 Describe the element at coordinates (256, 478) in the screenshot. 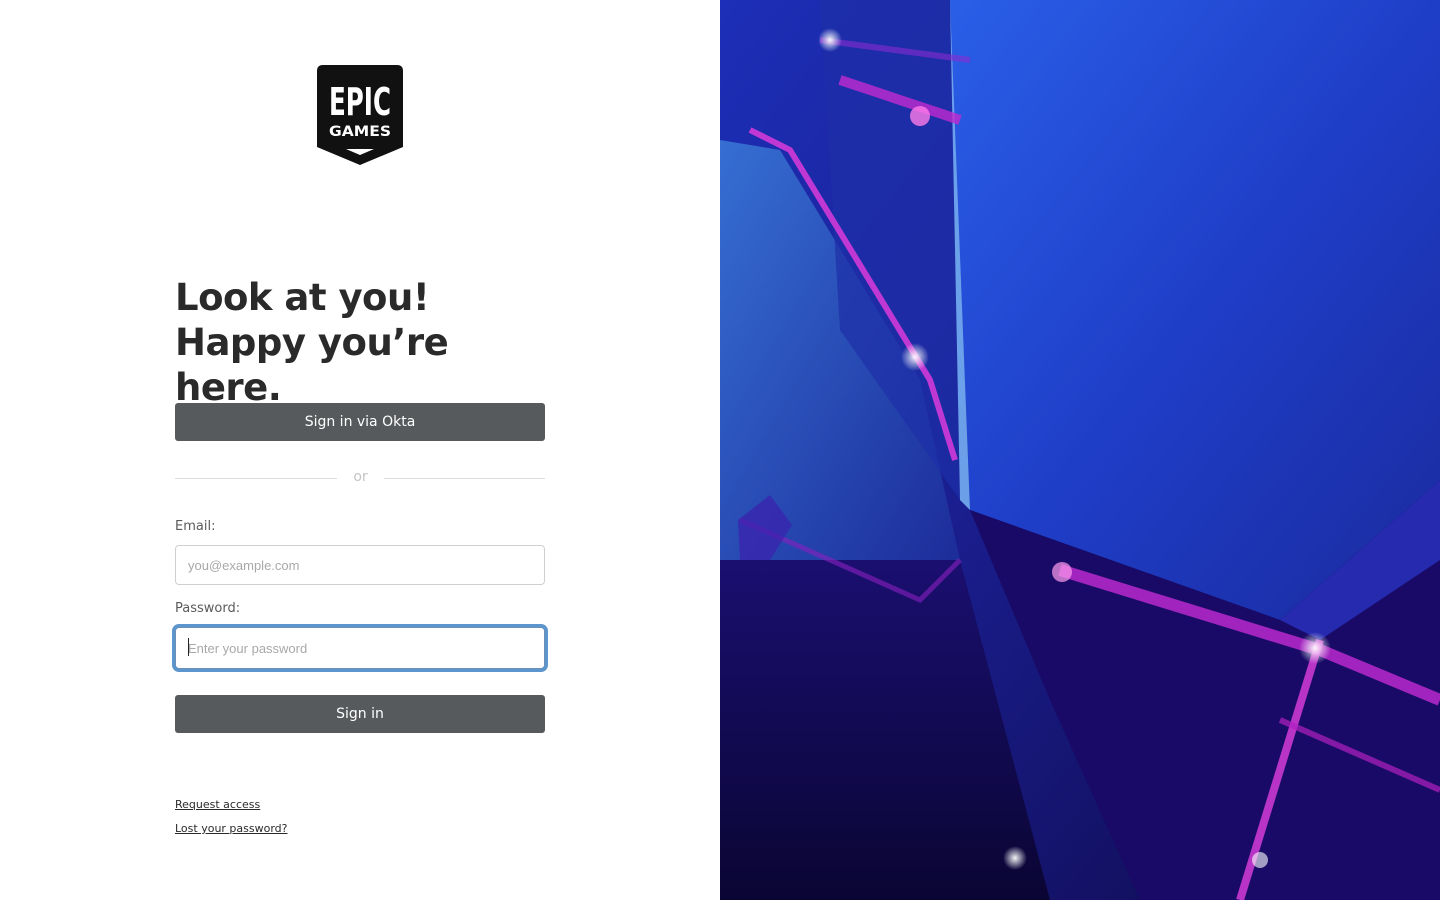

I see `divider-line-left` at that location.